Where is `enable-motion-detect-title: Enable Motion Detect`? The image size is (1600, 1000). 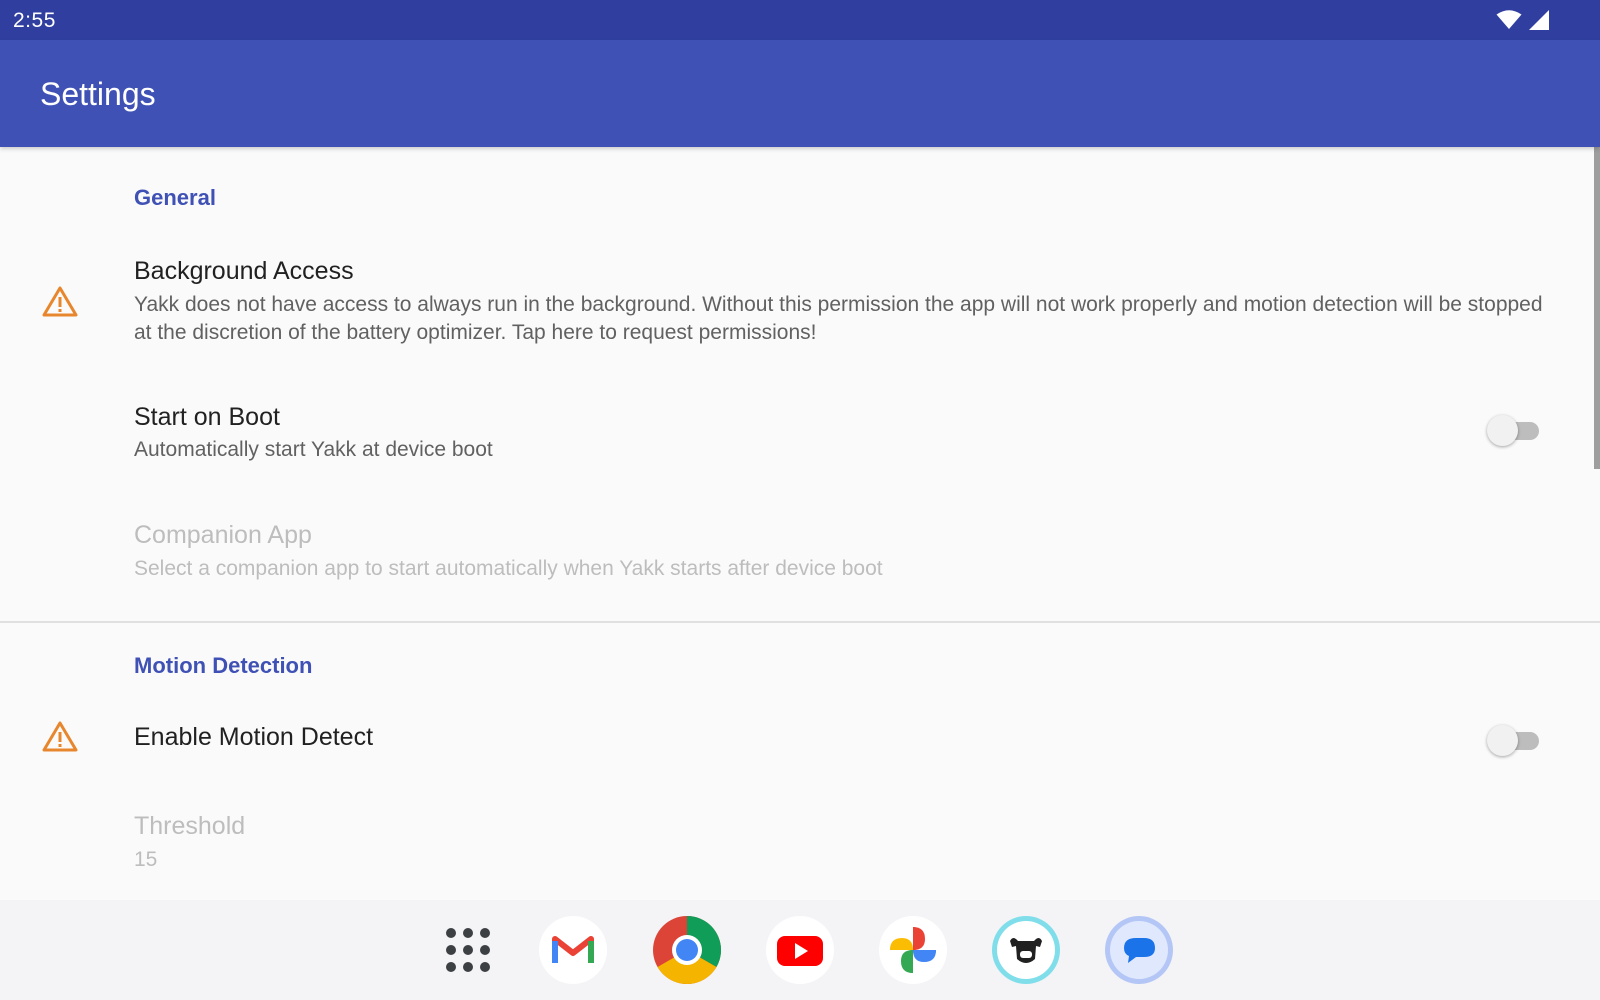
enable-motion-detect-title: Enable Motion Detect is located at coordinates (254, 737).